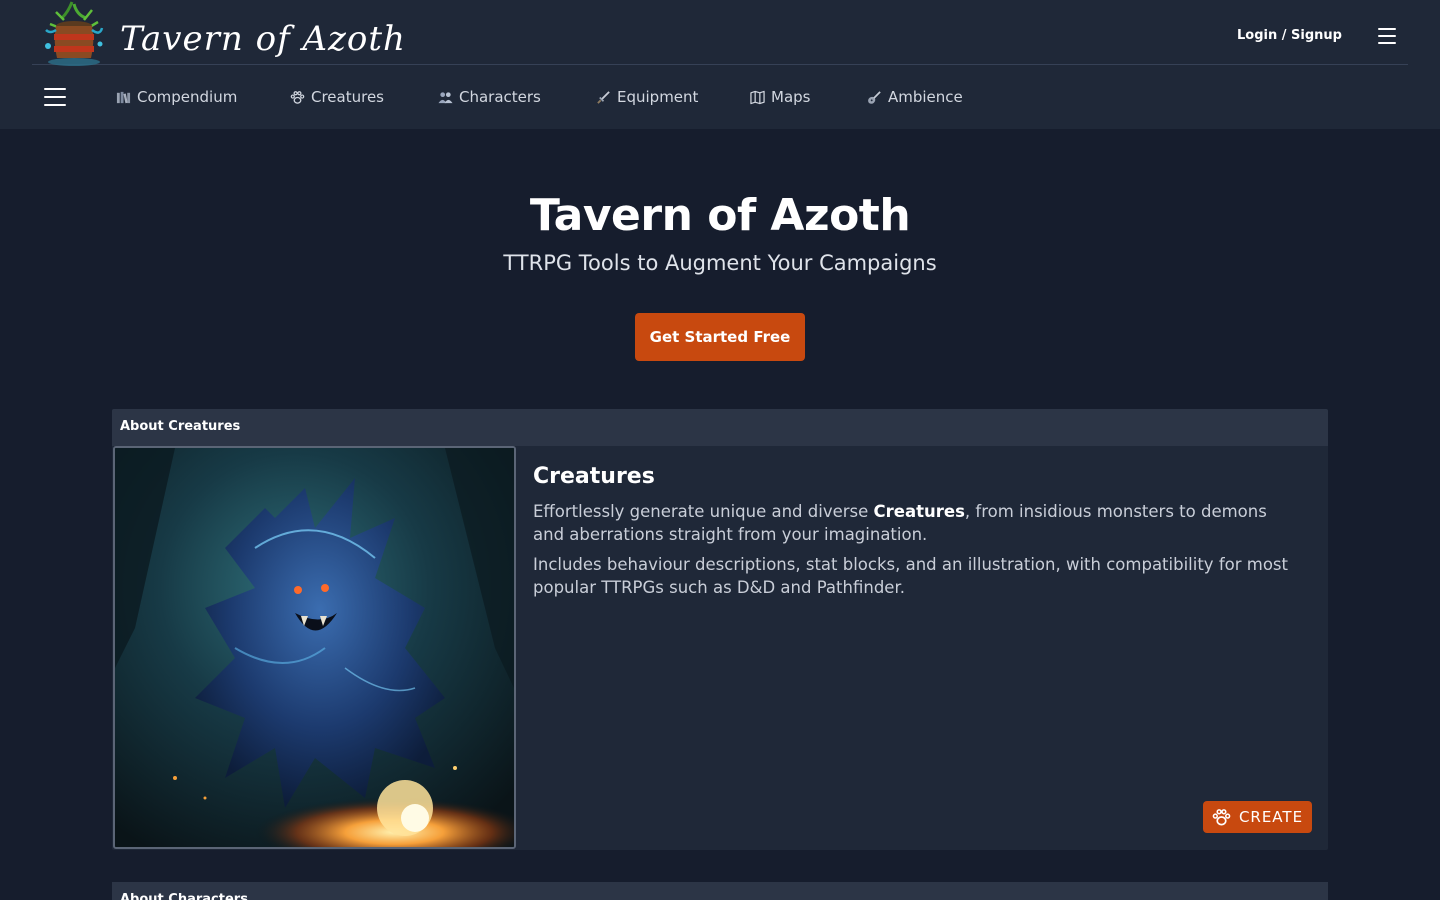  I want to click on people-icon, so click(445, 97).